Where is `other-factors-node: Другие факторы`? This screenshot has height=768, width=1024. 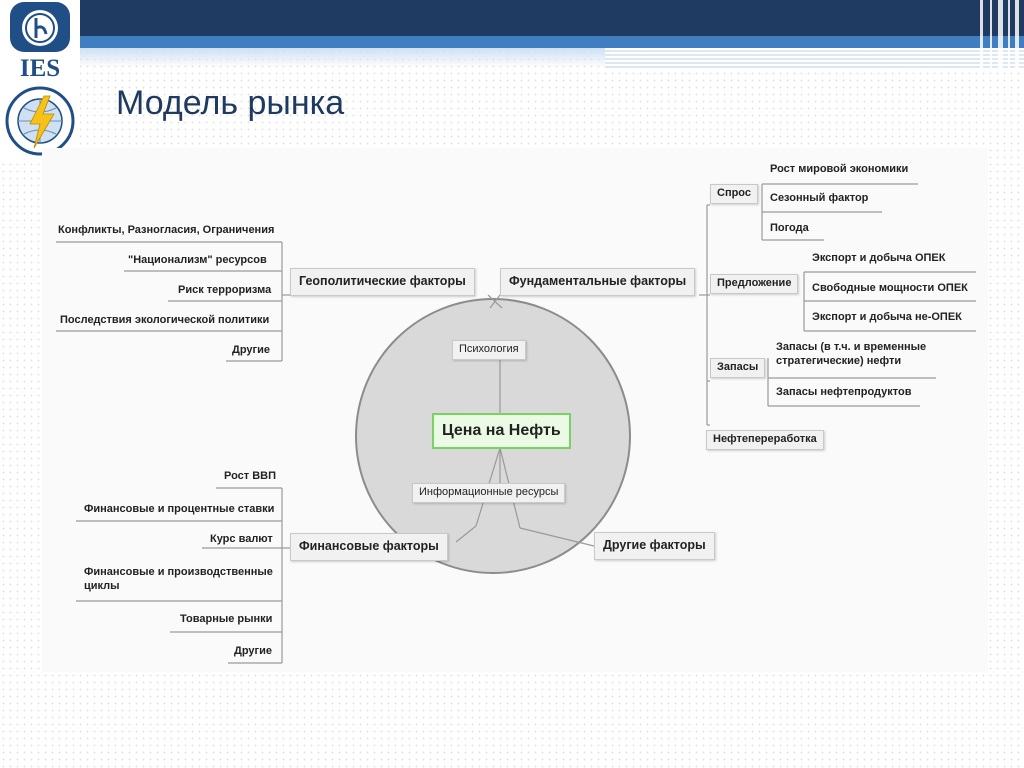 other-factors-node: Другие факторы is located at coordinates (654, 546).